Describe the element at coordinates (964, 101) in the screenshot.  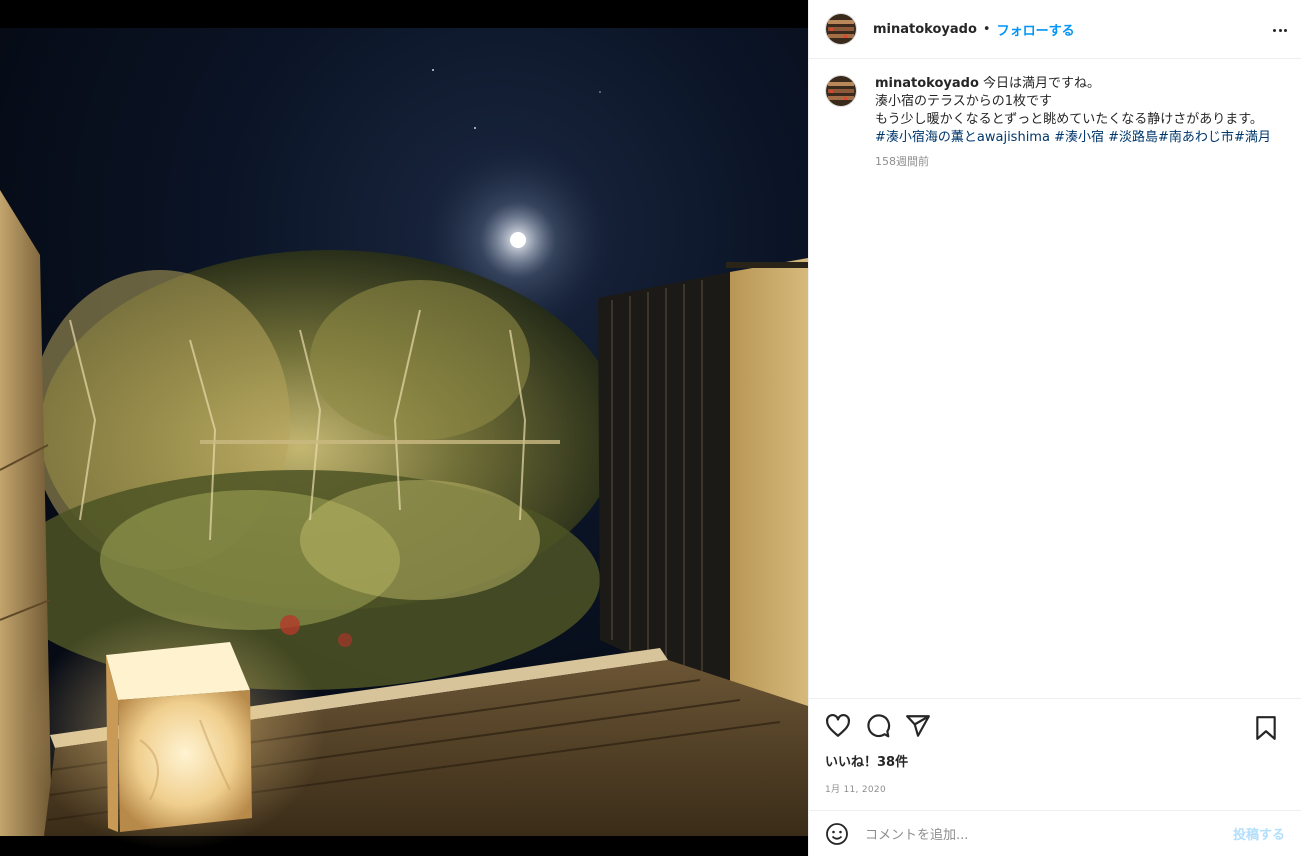
I see `caption-line-2: 湊小宿のテラスからの1枚です` at that location.